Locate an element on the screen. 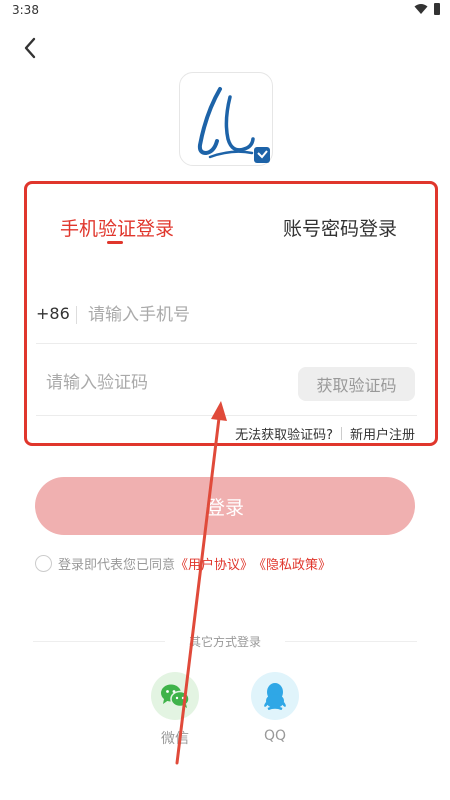 This screenshot has height=800, width=450. wechat-icon is located at coordinates (175, 696).